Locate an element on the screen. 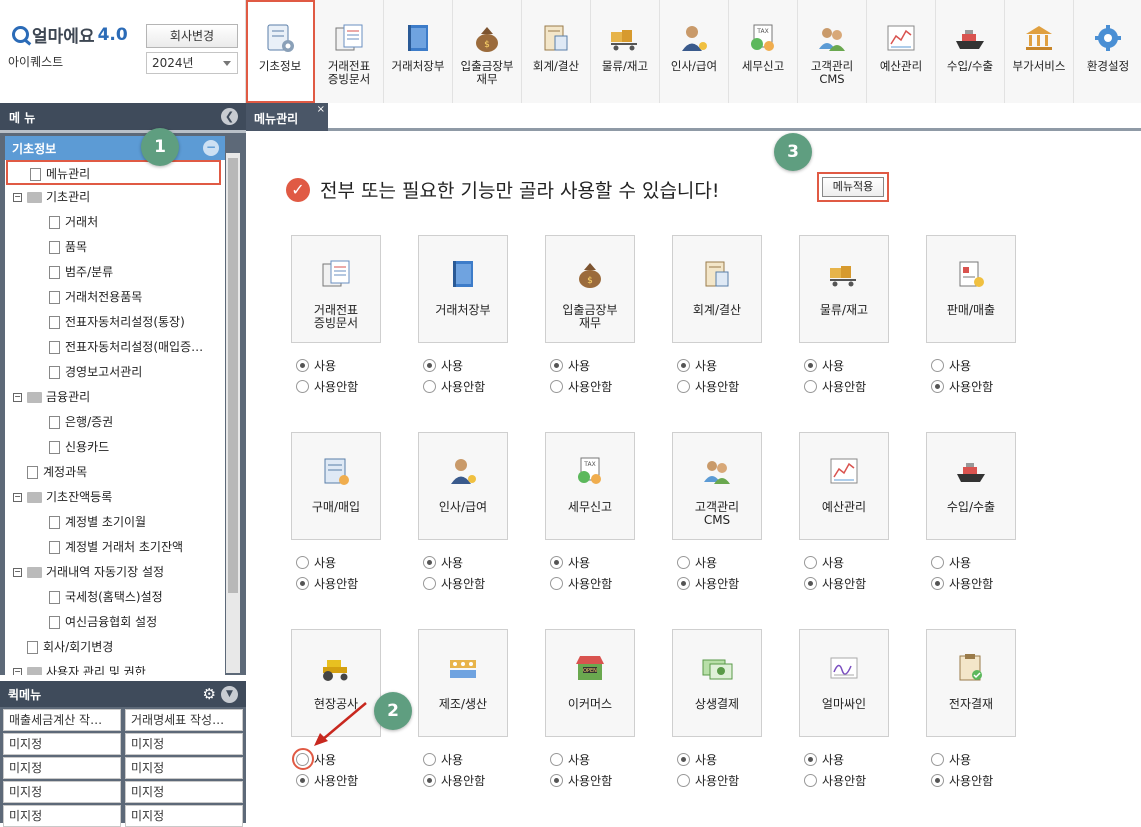 The image size is (1141, 827). sidebar-item-17: 국세청(홈택스)설정 is located at coordinates (115, 597).